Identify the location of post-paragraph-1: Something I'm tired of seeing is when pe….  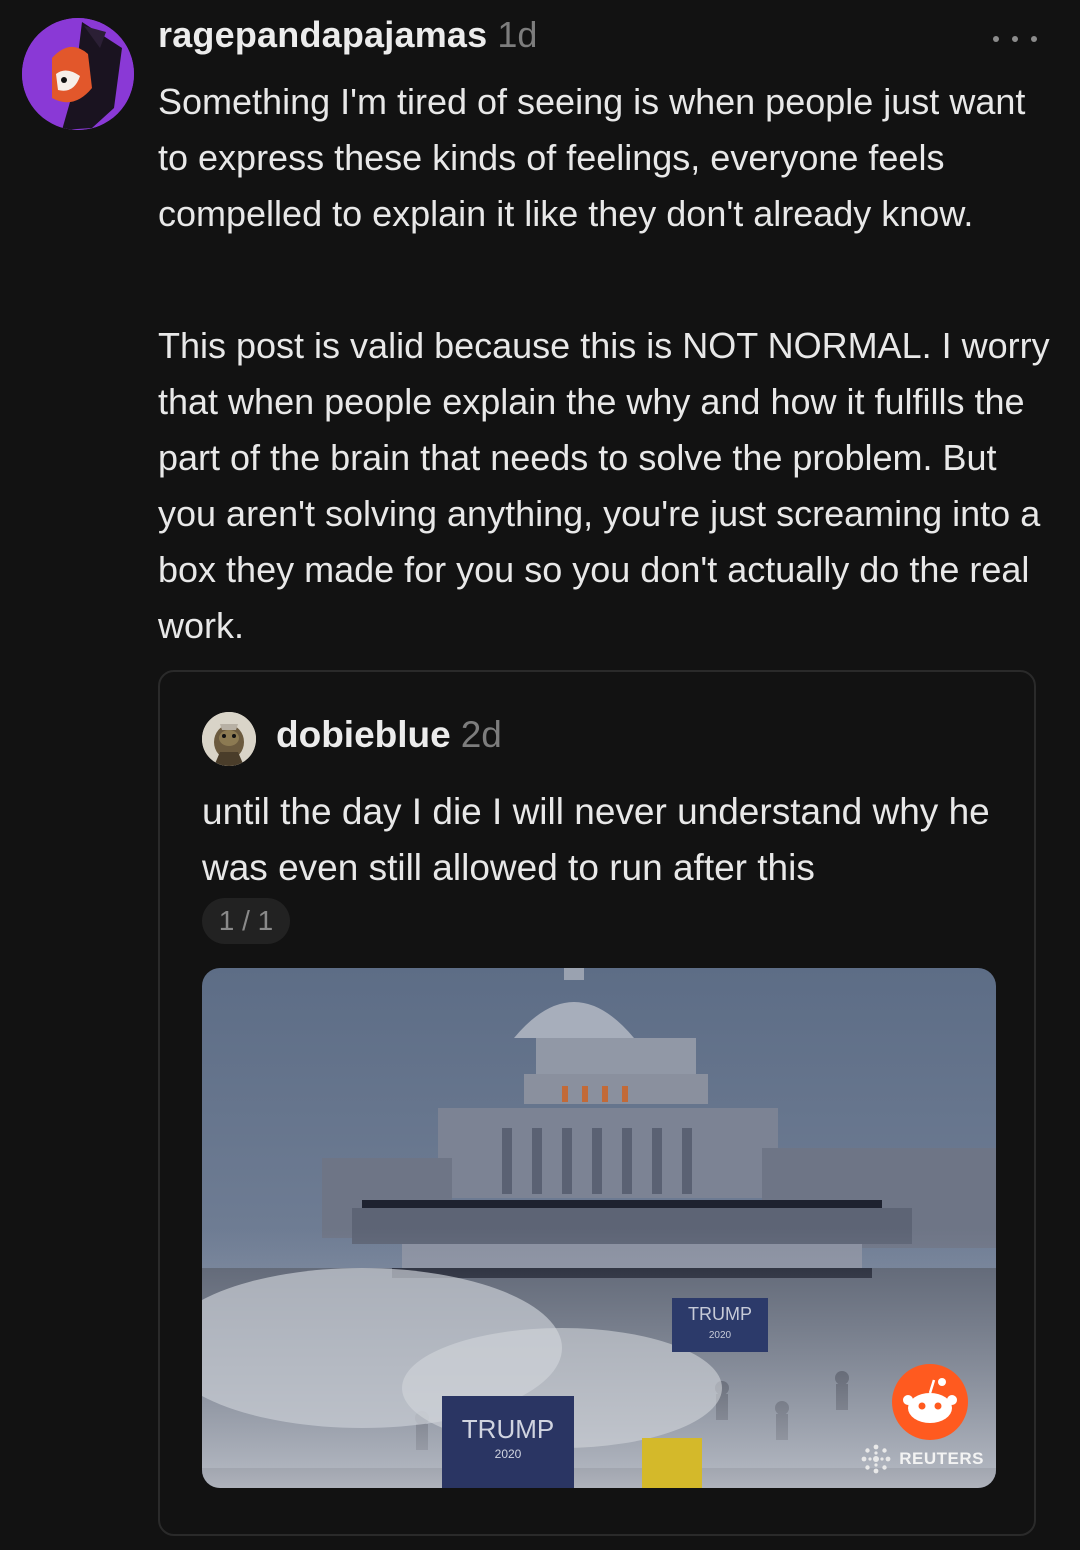
(592, 157).